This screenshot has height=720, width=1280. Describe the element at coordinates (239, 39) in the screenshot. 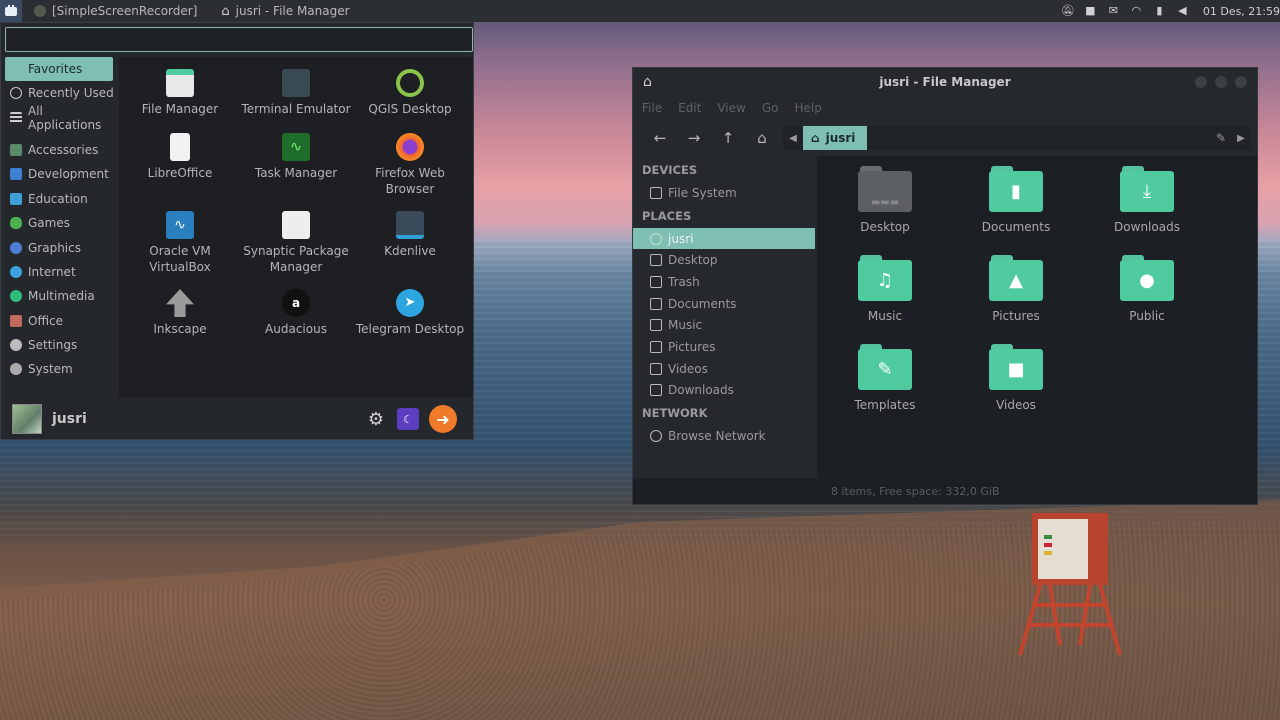

I see `menu-search-input` at that location.